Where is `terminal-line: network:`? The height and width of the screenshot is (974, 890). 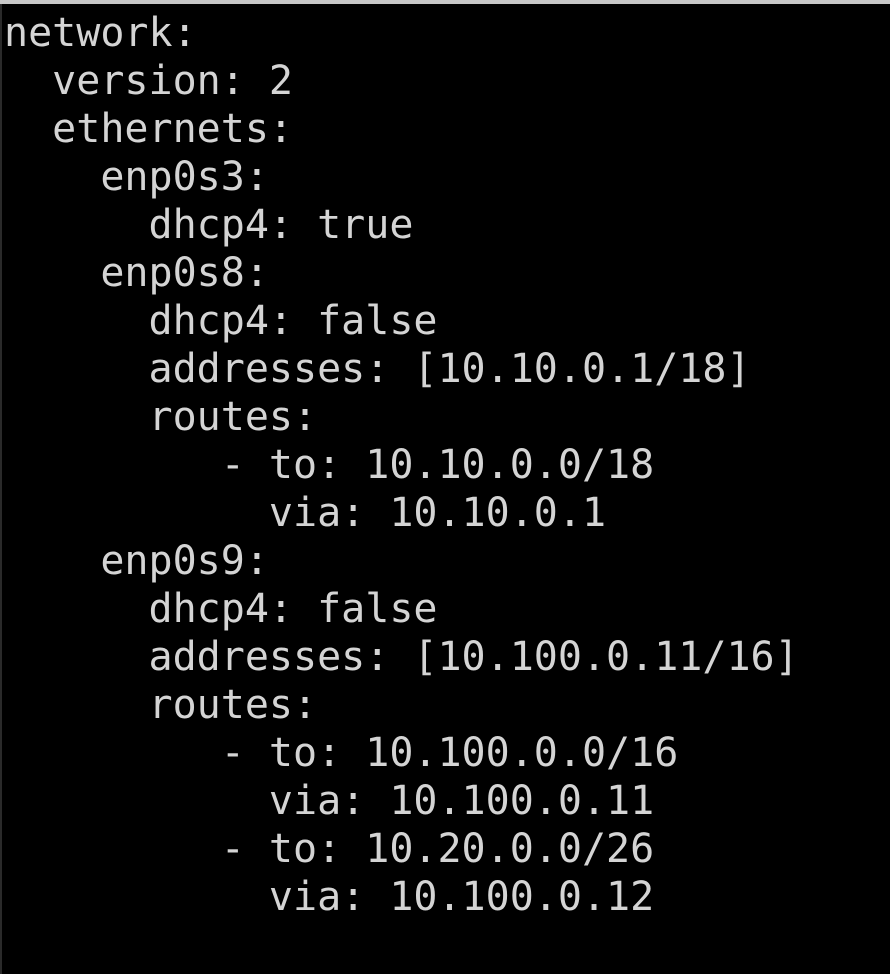
terminal-line: network: is located at coordinates (100, 33).